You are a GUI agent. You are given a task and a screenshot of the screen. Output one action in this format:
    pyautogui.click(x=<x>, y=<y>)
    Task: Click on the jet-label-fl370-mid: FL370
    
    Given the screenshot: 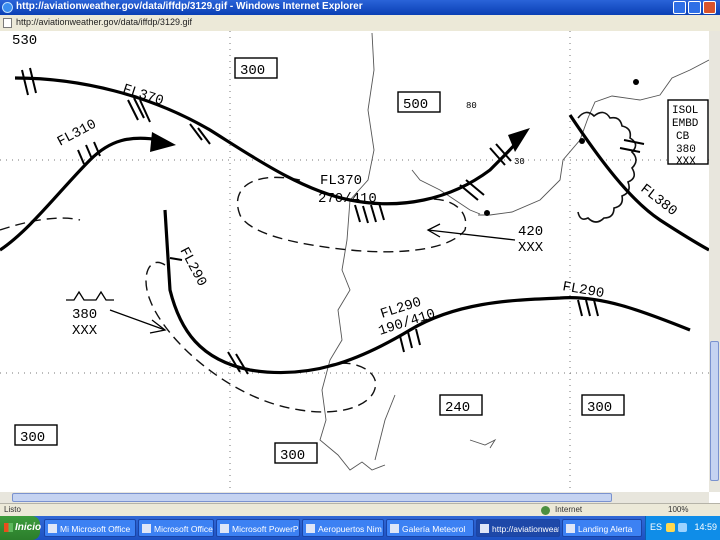 What is the action you would take?
    pyautogui.click(x=341, y=181)
    